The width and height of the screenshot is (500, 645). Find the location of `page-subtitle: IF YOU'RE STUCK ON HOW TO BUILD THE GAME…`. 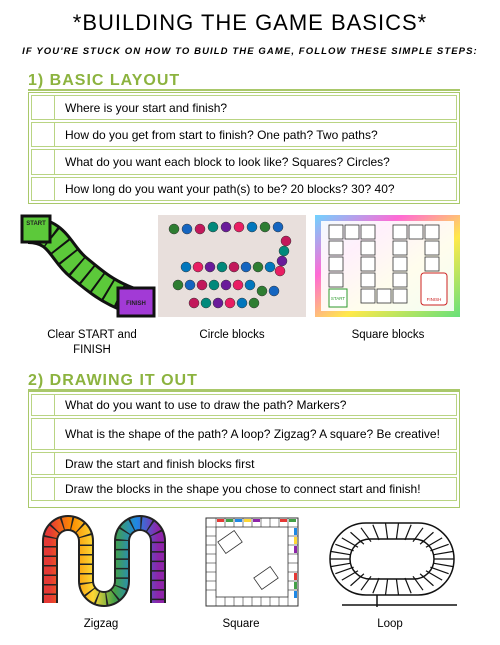

page-subtitle: IF YOU'RE STUCK ON HOW TO BUILD THE GAME… is located at coordinates (250, 51).